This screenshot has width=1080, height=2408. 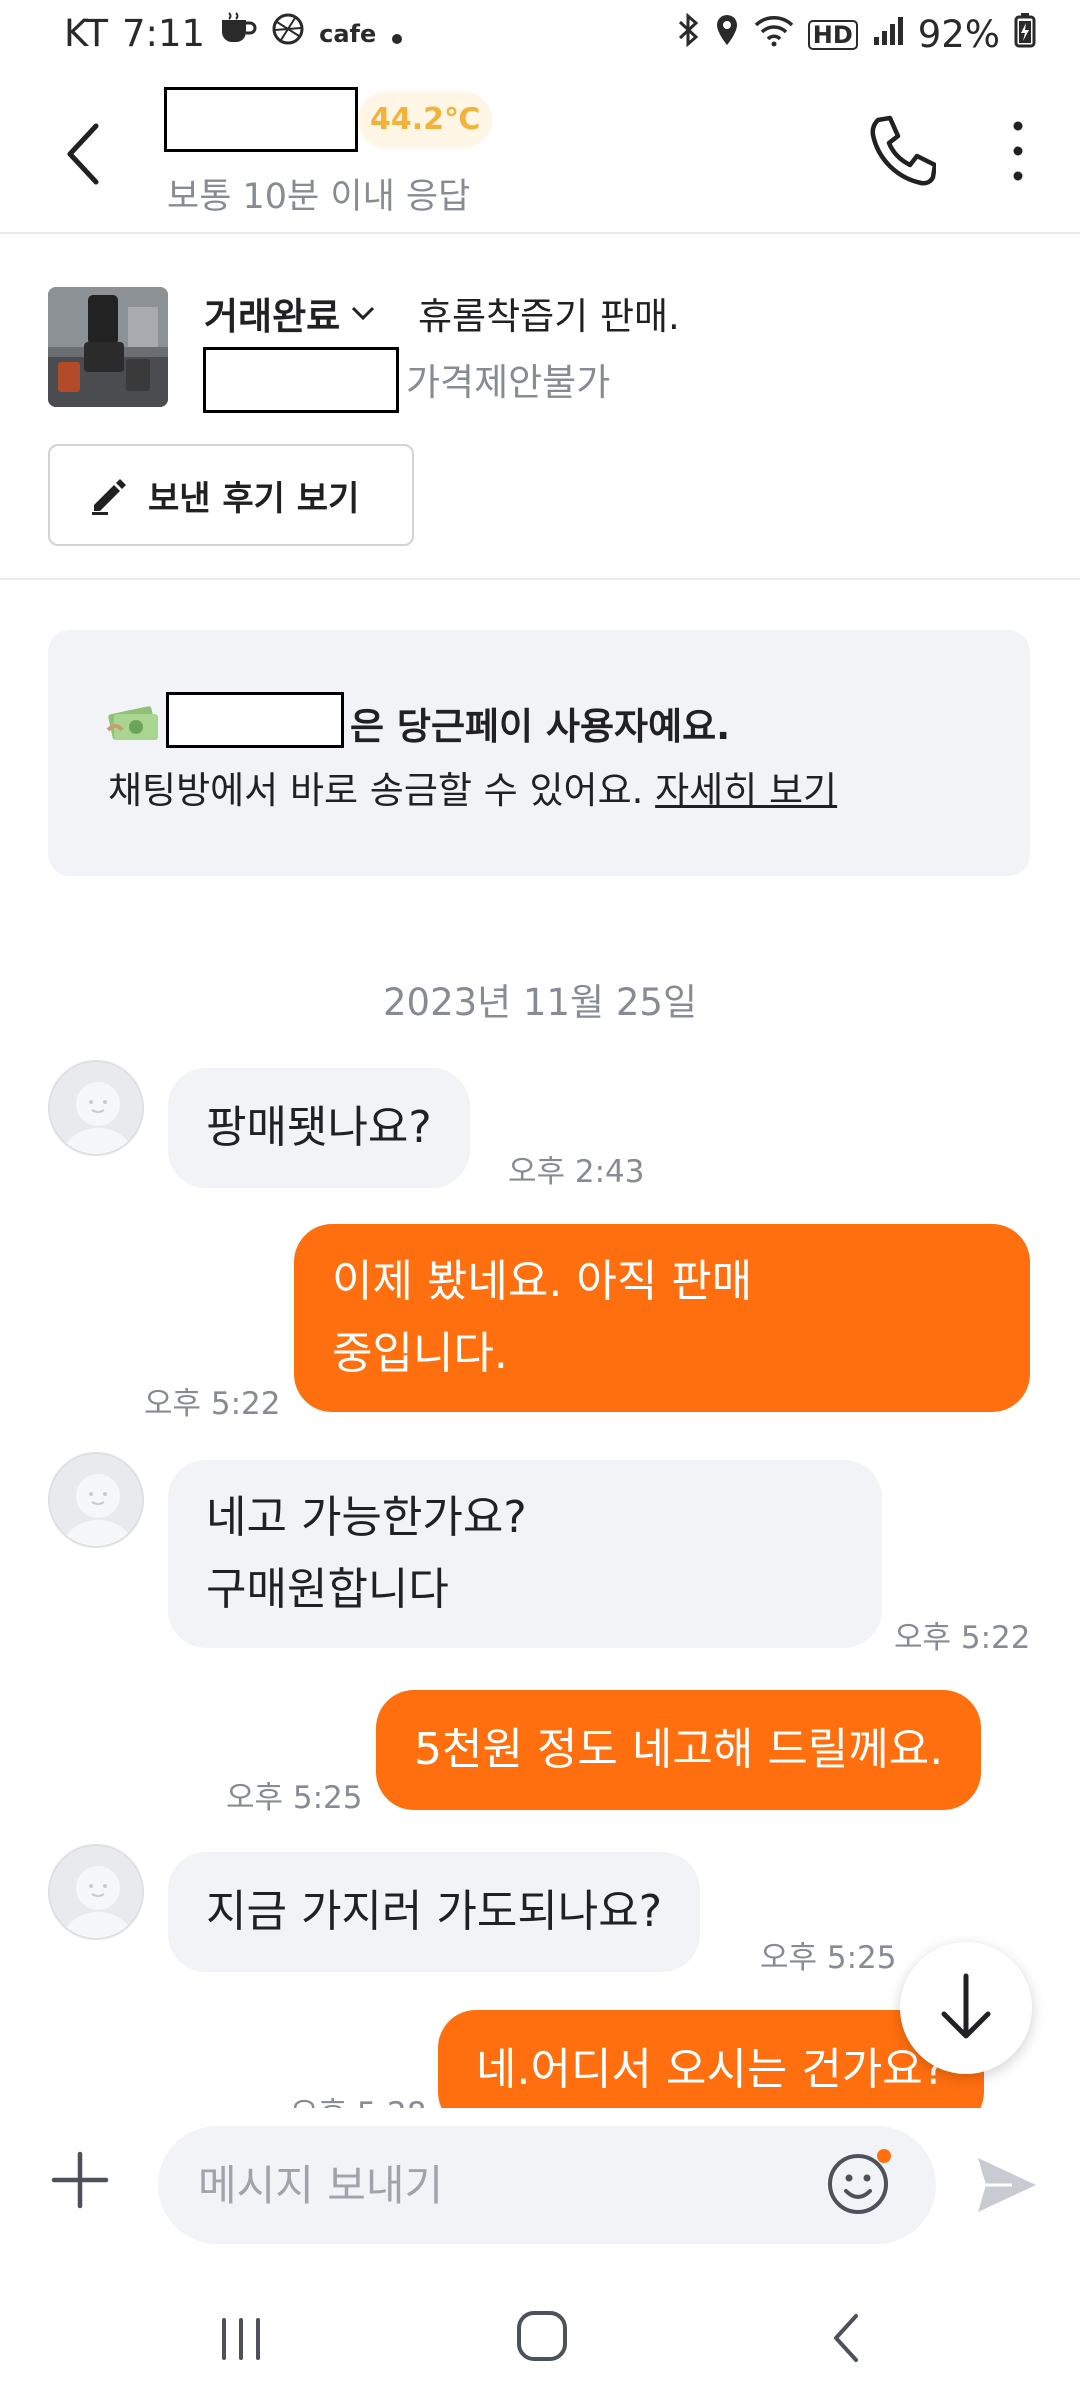 I want to click on message-text: 5천원 정도 네고해 드릴께요., so click(x=679, y=1749).